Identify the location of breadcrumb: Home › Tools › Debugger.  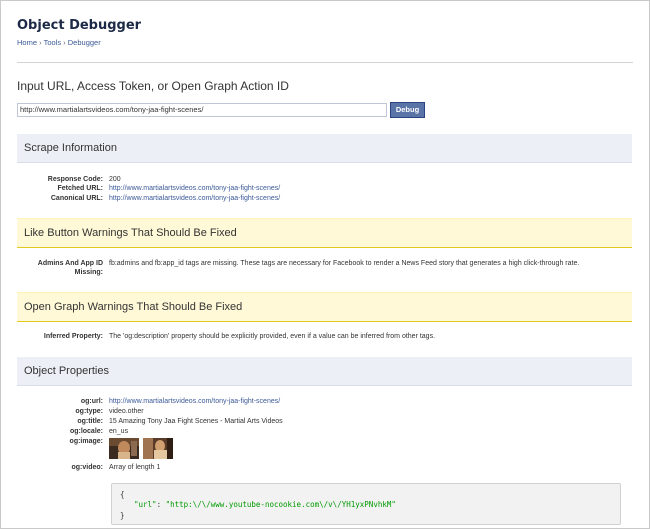
(79, 42).